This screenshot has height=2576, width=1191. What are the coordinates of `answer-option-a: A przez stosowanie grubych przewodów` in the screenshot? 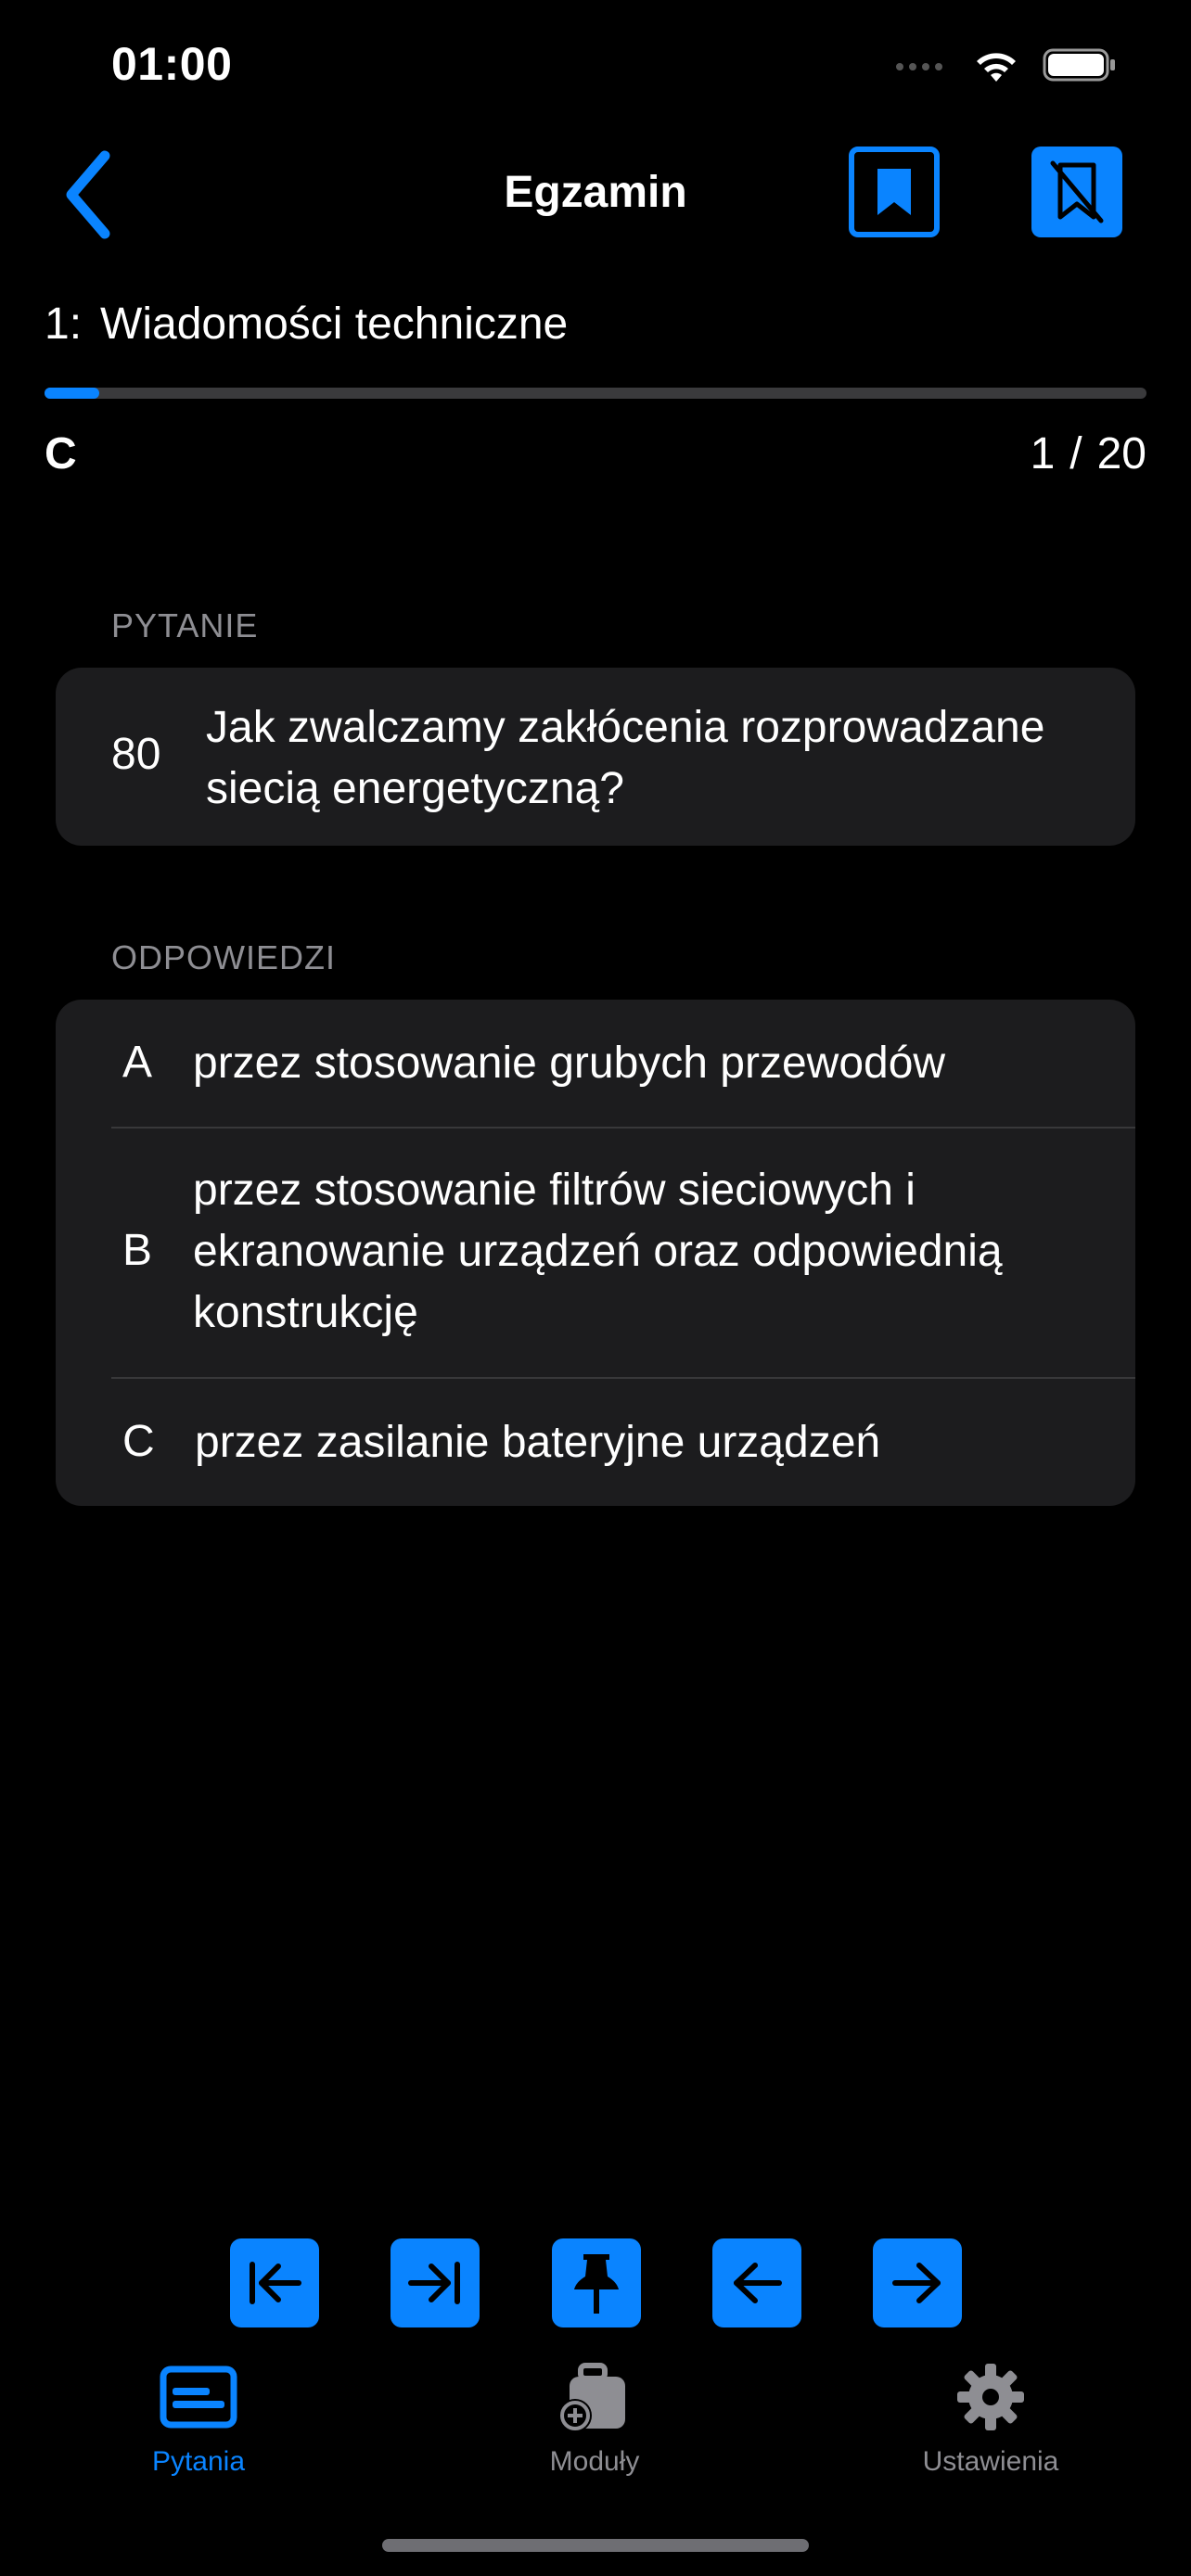 It's located at (595, 1064).